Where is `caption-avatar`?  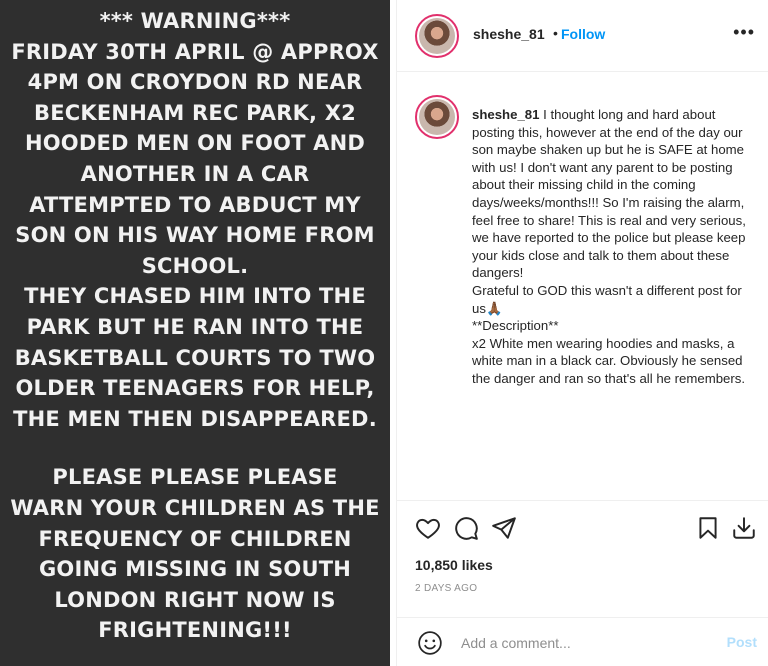
caption-avatar is located at coordinates (437, 117).